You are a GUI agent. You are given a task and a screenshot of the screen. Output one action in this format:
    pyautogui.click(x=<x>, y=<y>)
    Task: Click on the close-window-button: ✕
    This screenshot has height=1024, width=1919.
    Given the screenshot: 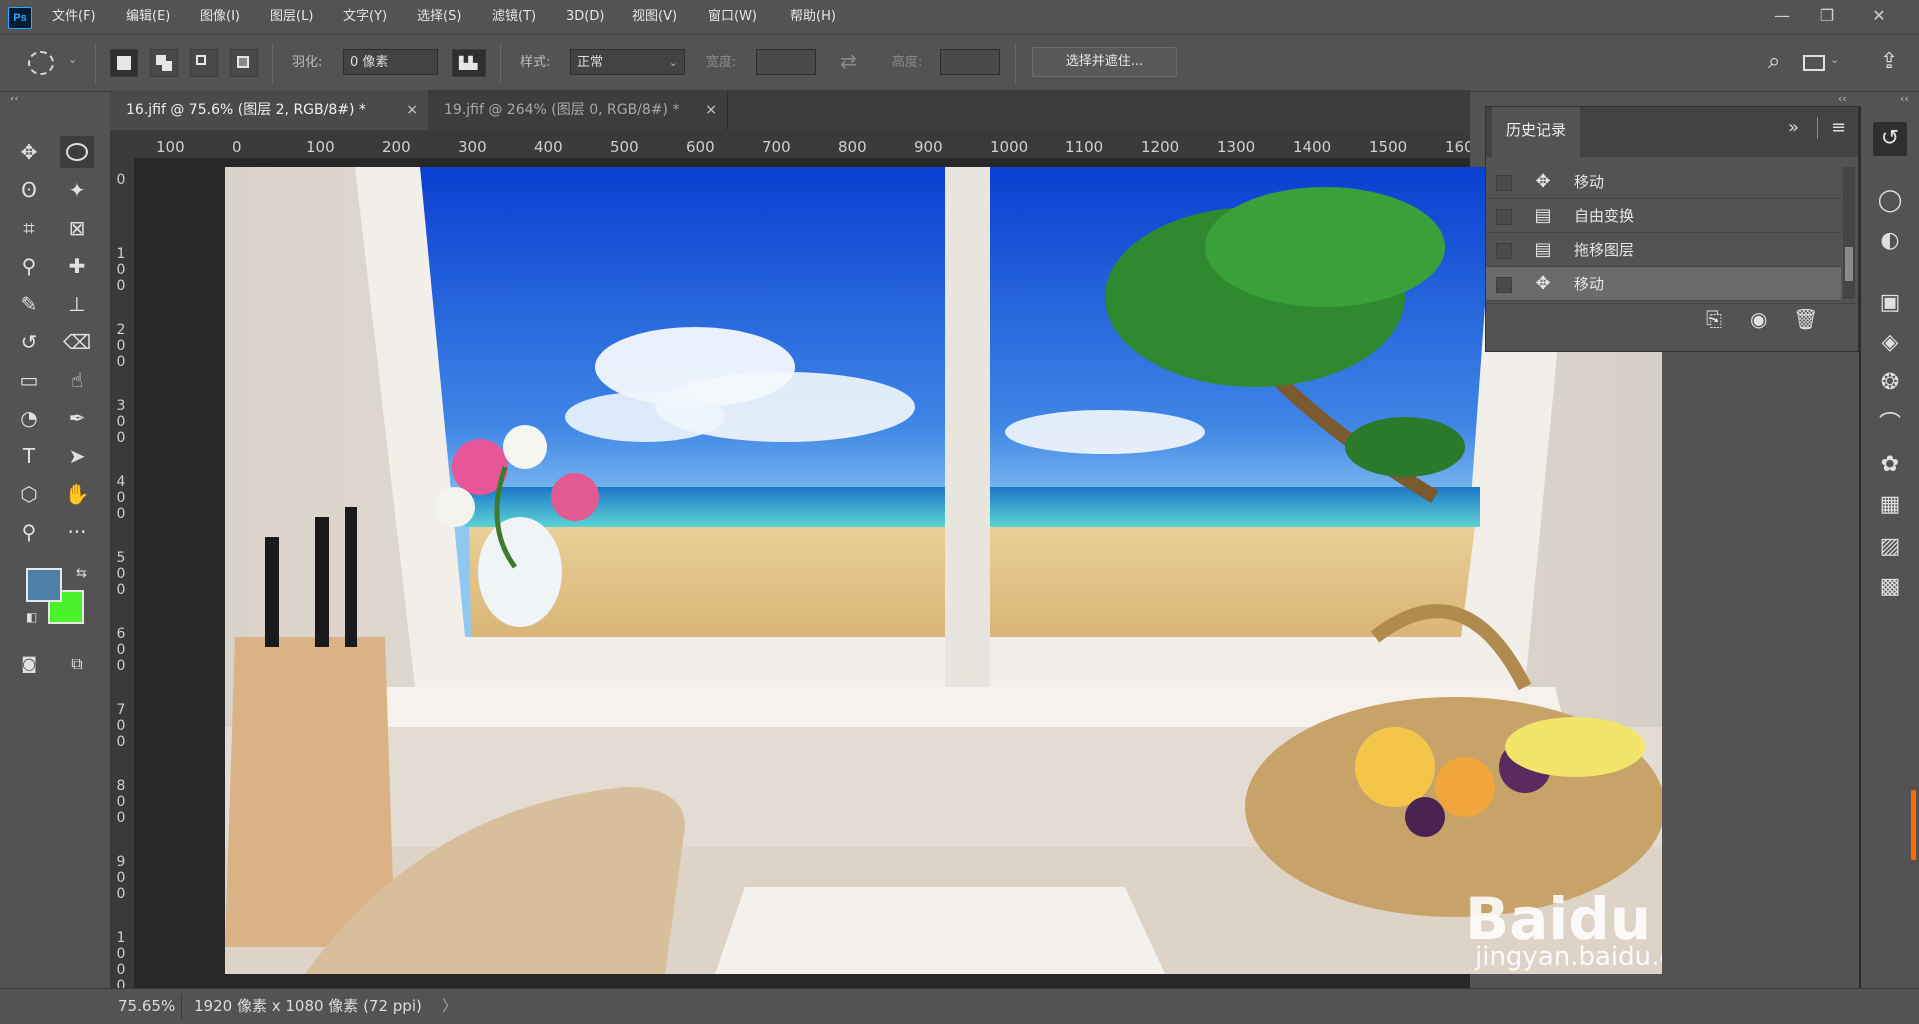 What is the action you would take?
    pyautogui.click(x=1879, y=16)
    